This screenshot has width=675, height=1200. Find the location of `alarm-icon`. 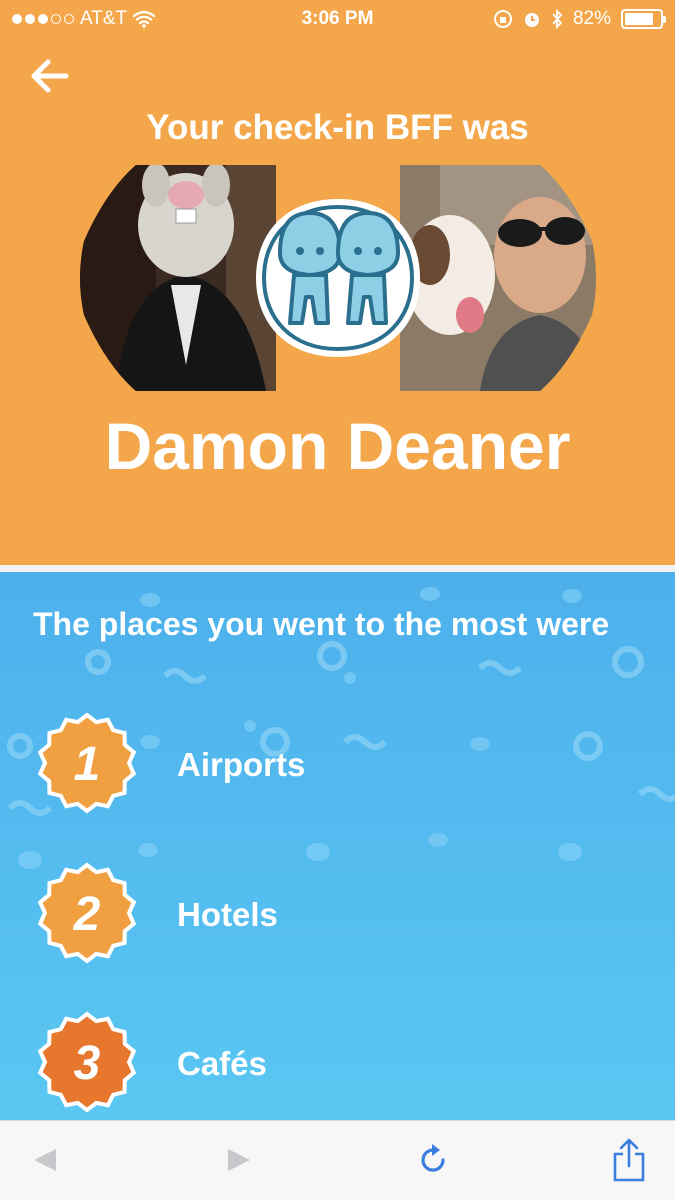

alarm-icon is located at coordinates (531, 20).